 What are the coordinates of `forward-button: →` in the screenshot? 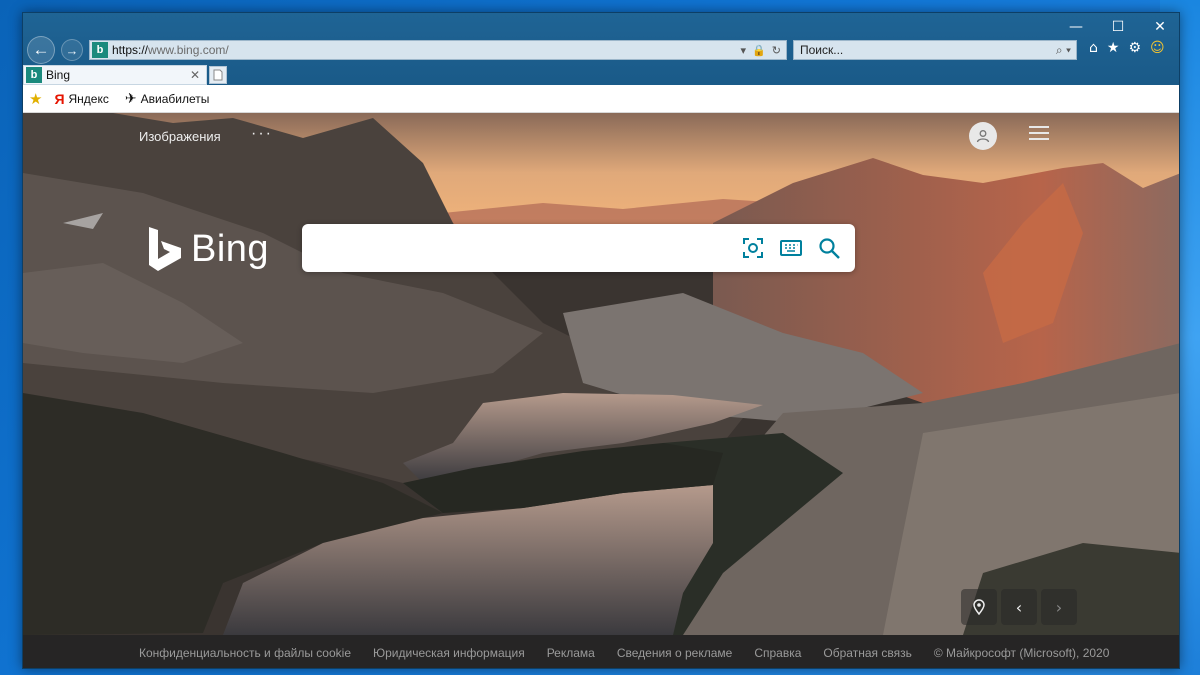 It's located at (72, 50).